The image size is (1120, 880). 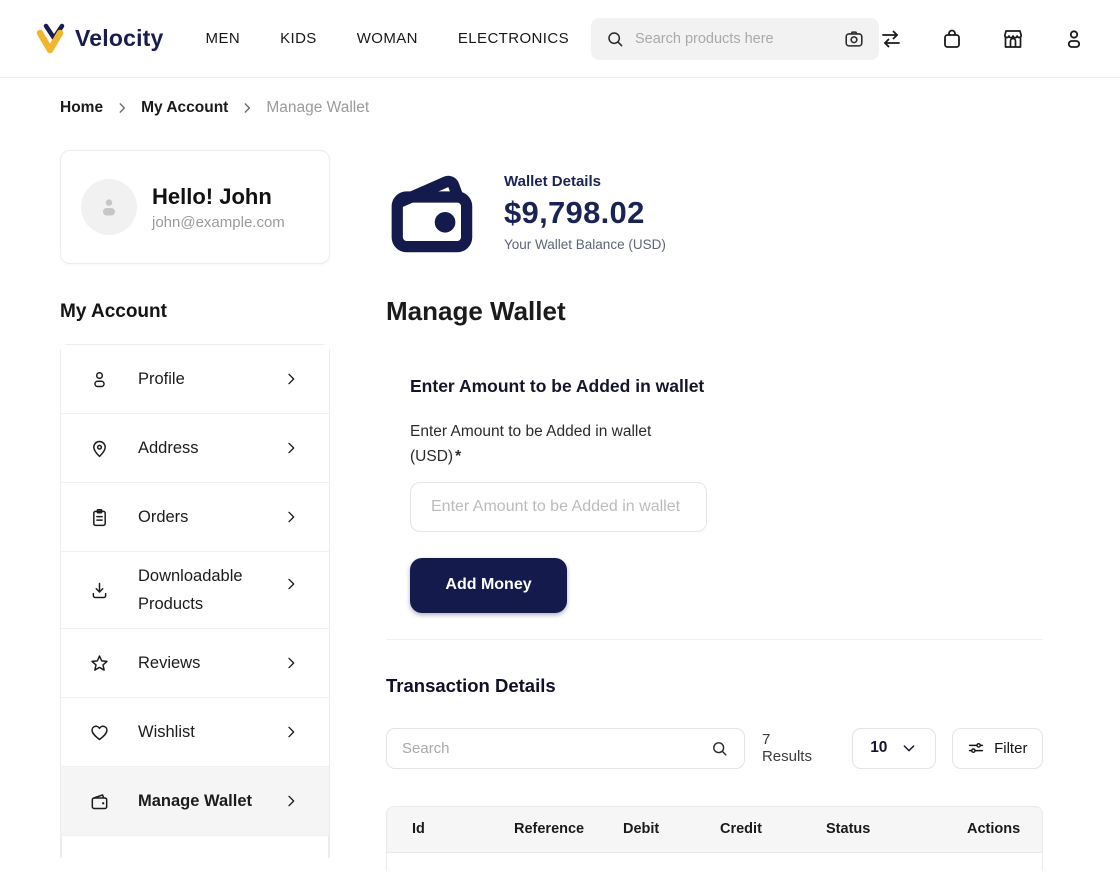 I want to click on filter-button-label: Filter, so click(x=1011, y=748).